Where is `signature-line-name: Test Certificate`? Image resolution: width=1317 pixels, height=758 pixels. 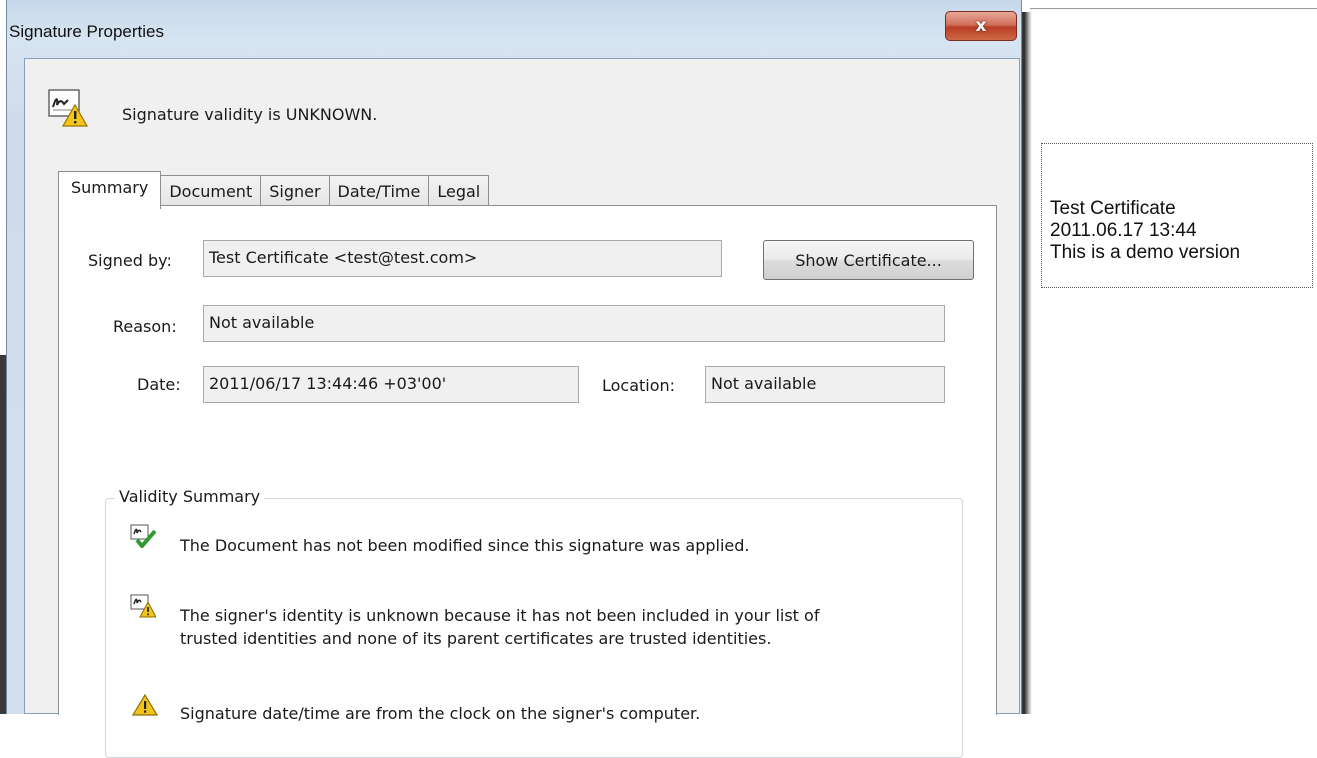
signature-line-name: Test Certificate is located at coordinates (1113, 208).